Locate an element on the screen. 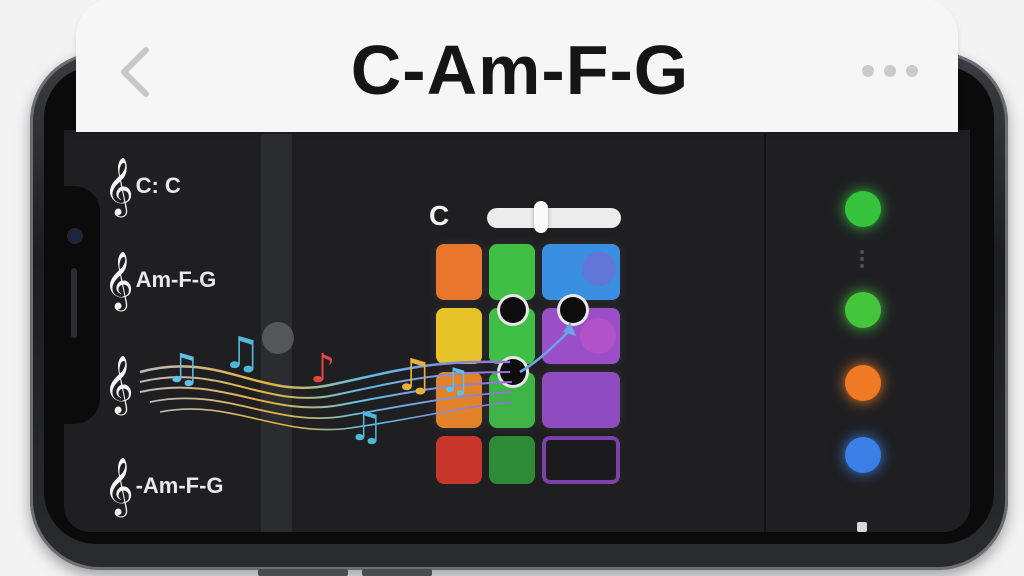 This screenshot has height=576, width=1024. green-led is located at coordinates (863, 209).